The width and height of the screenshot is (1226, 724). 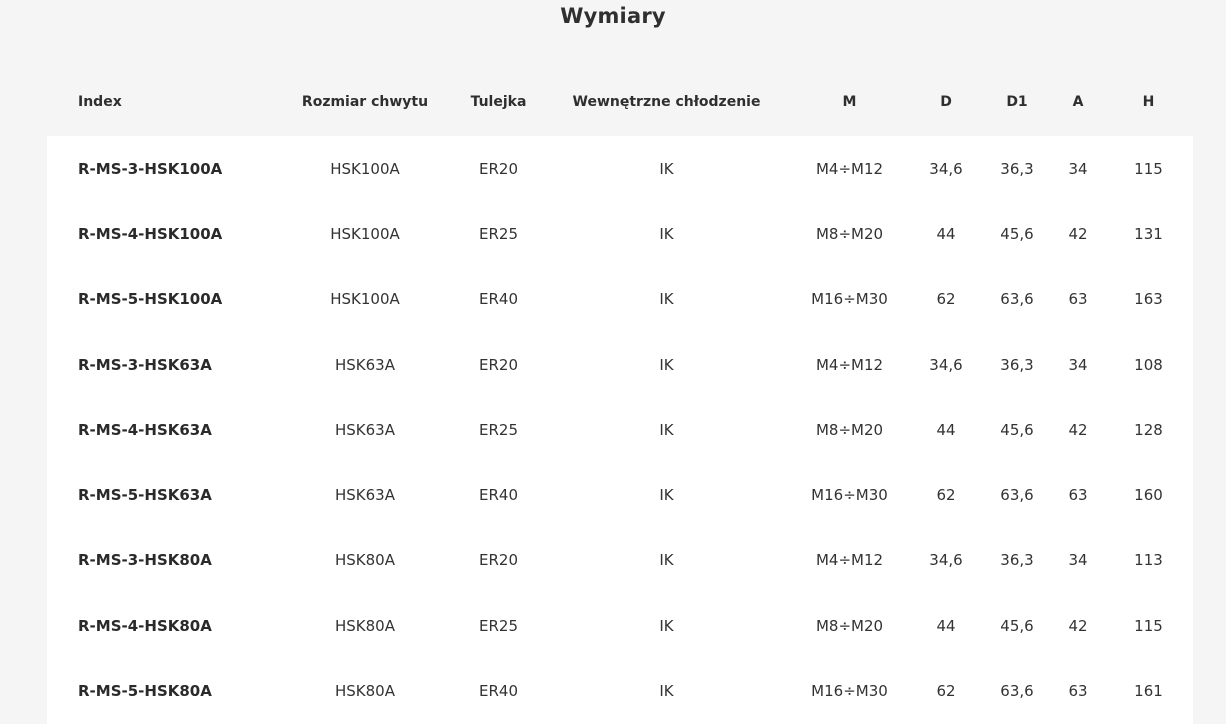 What do you see at coordinates (1017, 101) in the screenshot?
I see `column-header-d1: D1` at bounding box center [1017, 101].